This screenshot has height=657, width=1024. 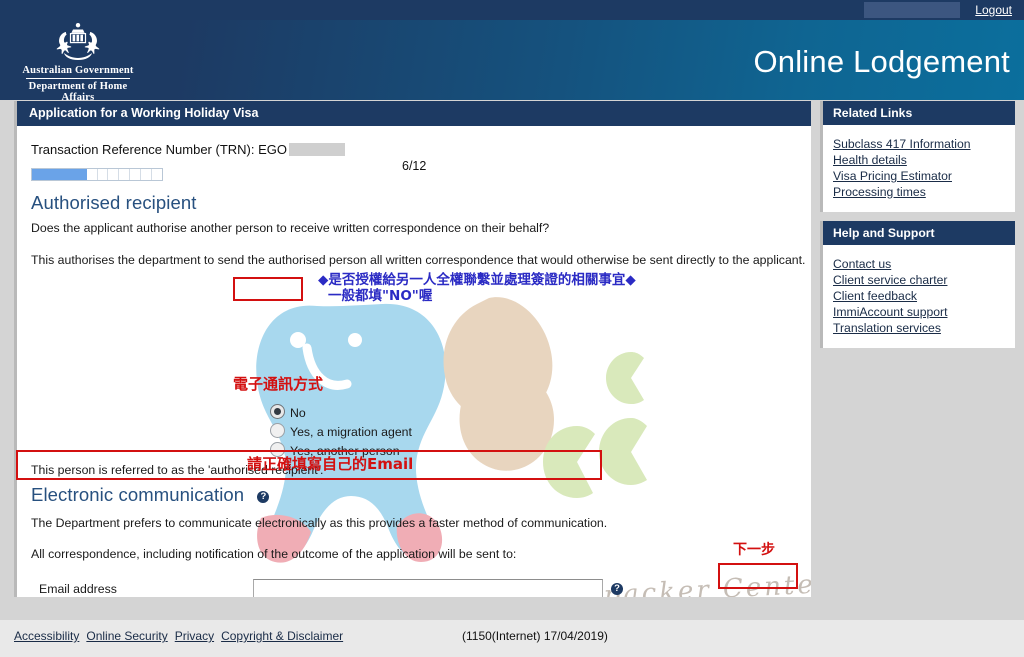 I want to click on footer-link-copyright-disclaimer: Copyright & Disclaimer, so click(x=282, y=636).